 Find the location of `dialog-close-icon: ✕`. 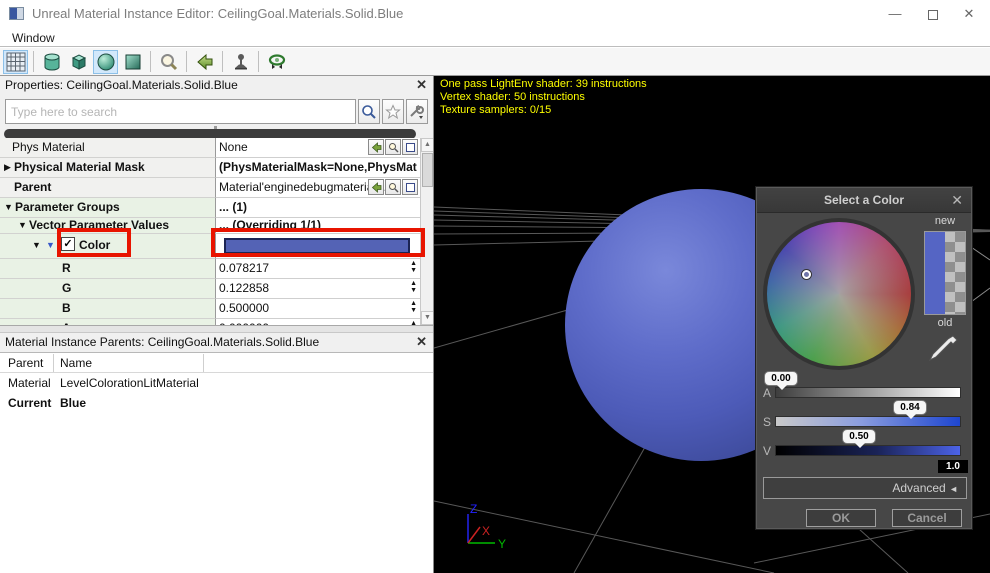

dialog-close-icon: ✕ is located at coordinates (957, 200).